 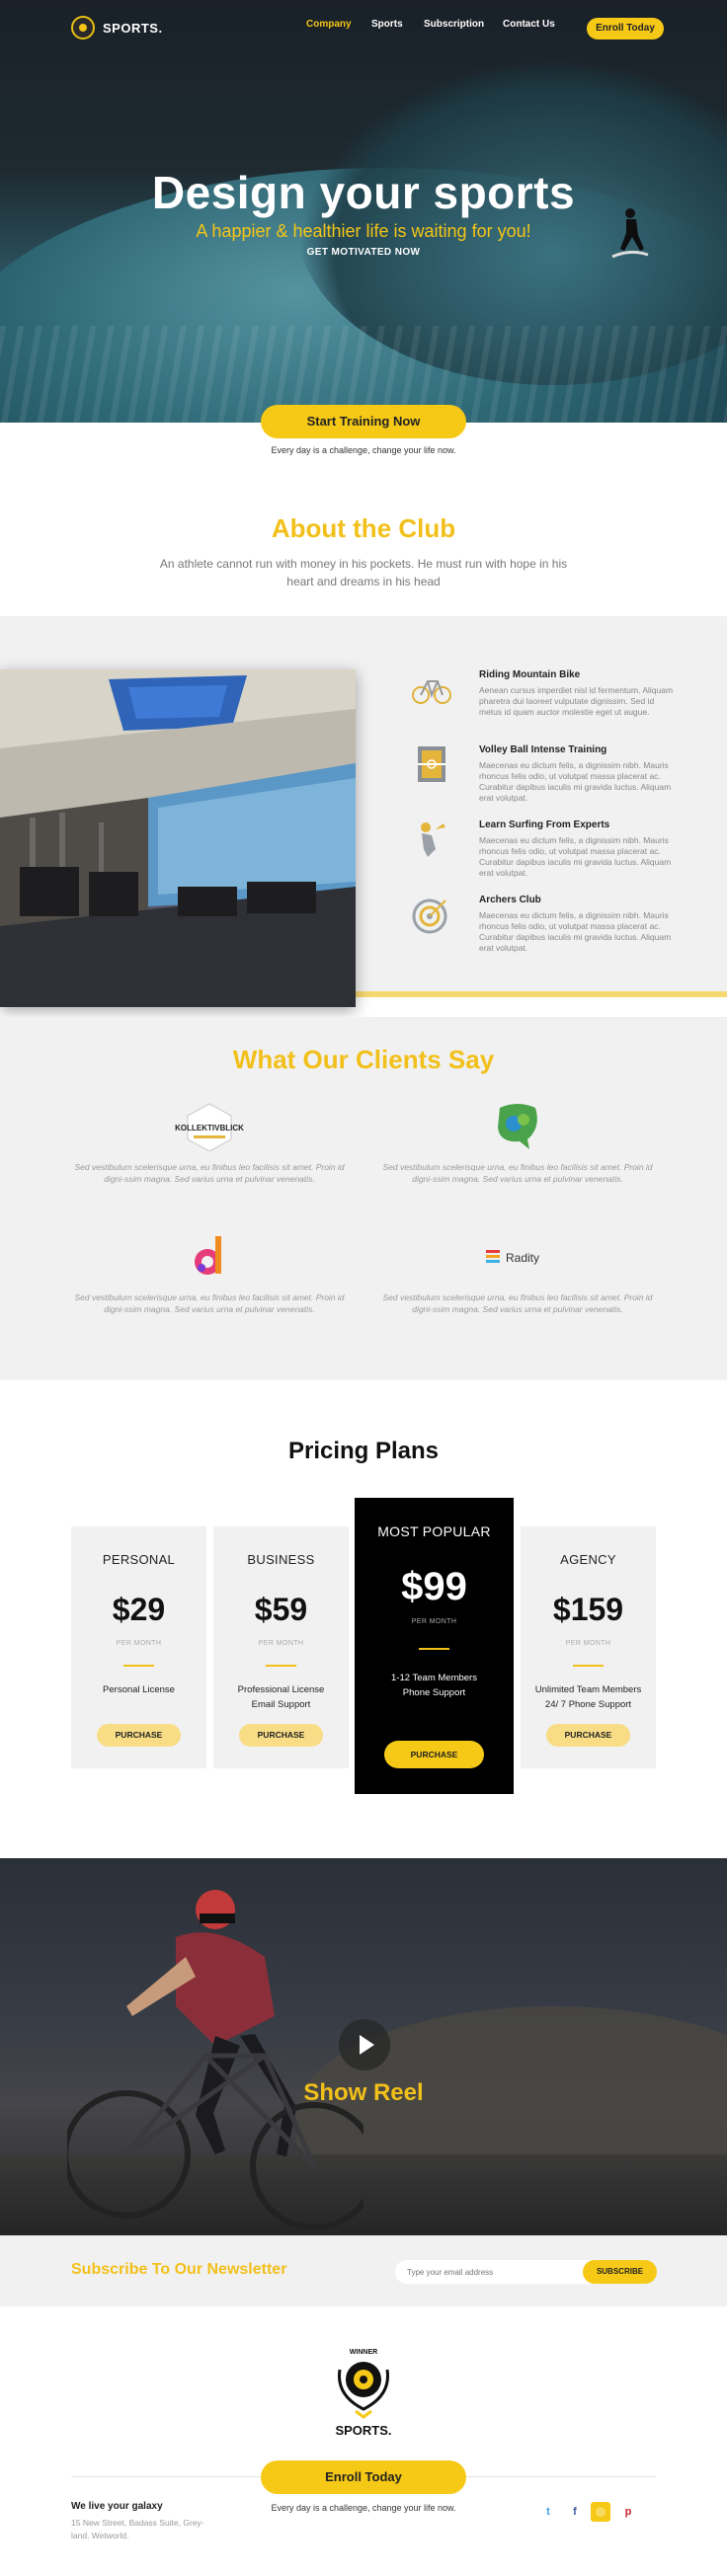 I want to click on twitter-icon: t, so click(x=548, y=2512).